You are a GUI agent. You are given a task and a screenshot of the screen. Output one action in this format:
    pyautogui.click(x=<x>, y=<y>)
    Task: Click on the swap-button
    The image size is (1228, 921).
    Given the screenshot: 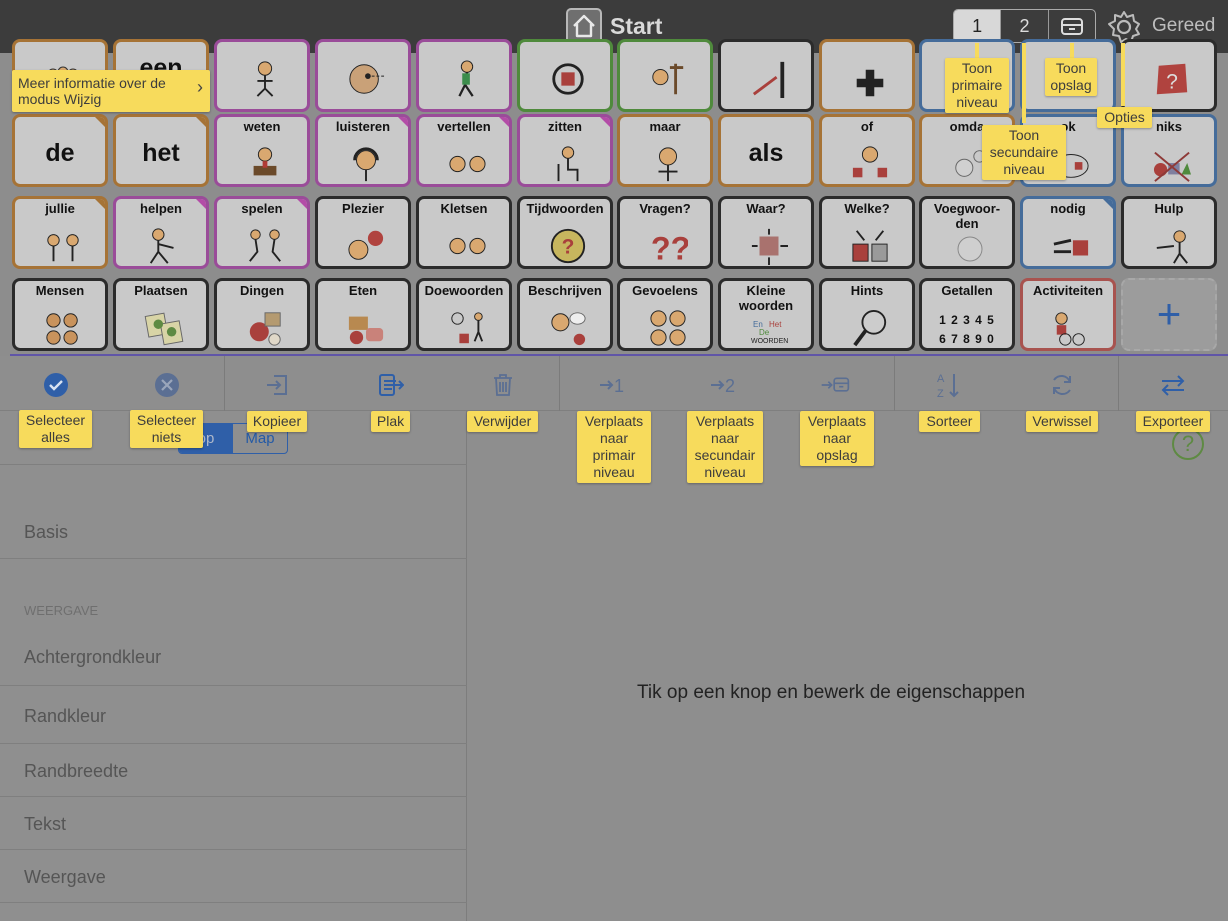 What is the action you would take?
    pyautogui.click(x=1062, y=385)
    